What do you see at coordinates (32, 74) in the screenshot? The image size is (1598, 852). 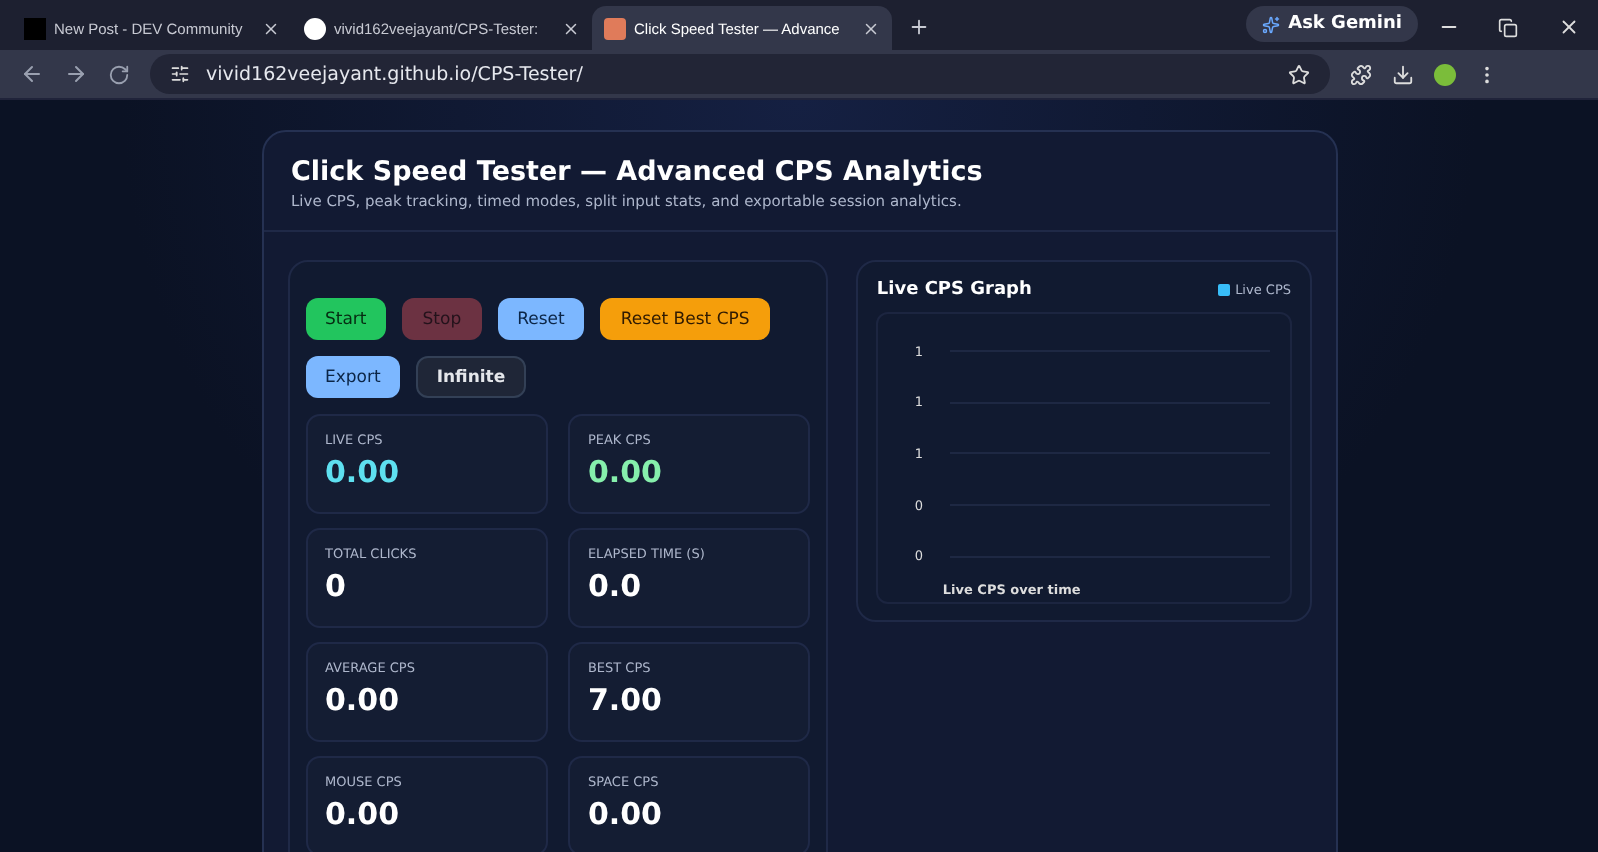 I see `back-icon` at bounding box center [32, 74].